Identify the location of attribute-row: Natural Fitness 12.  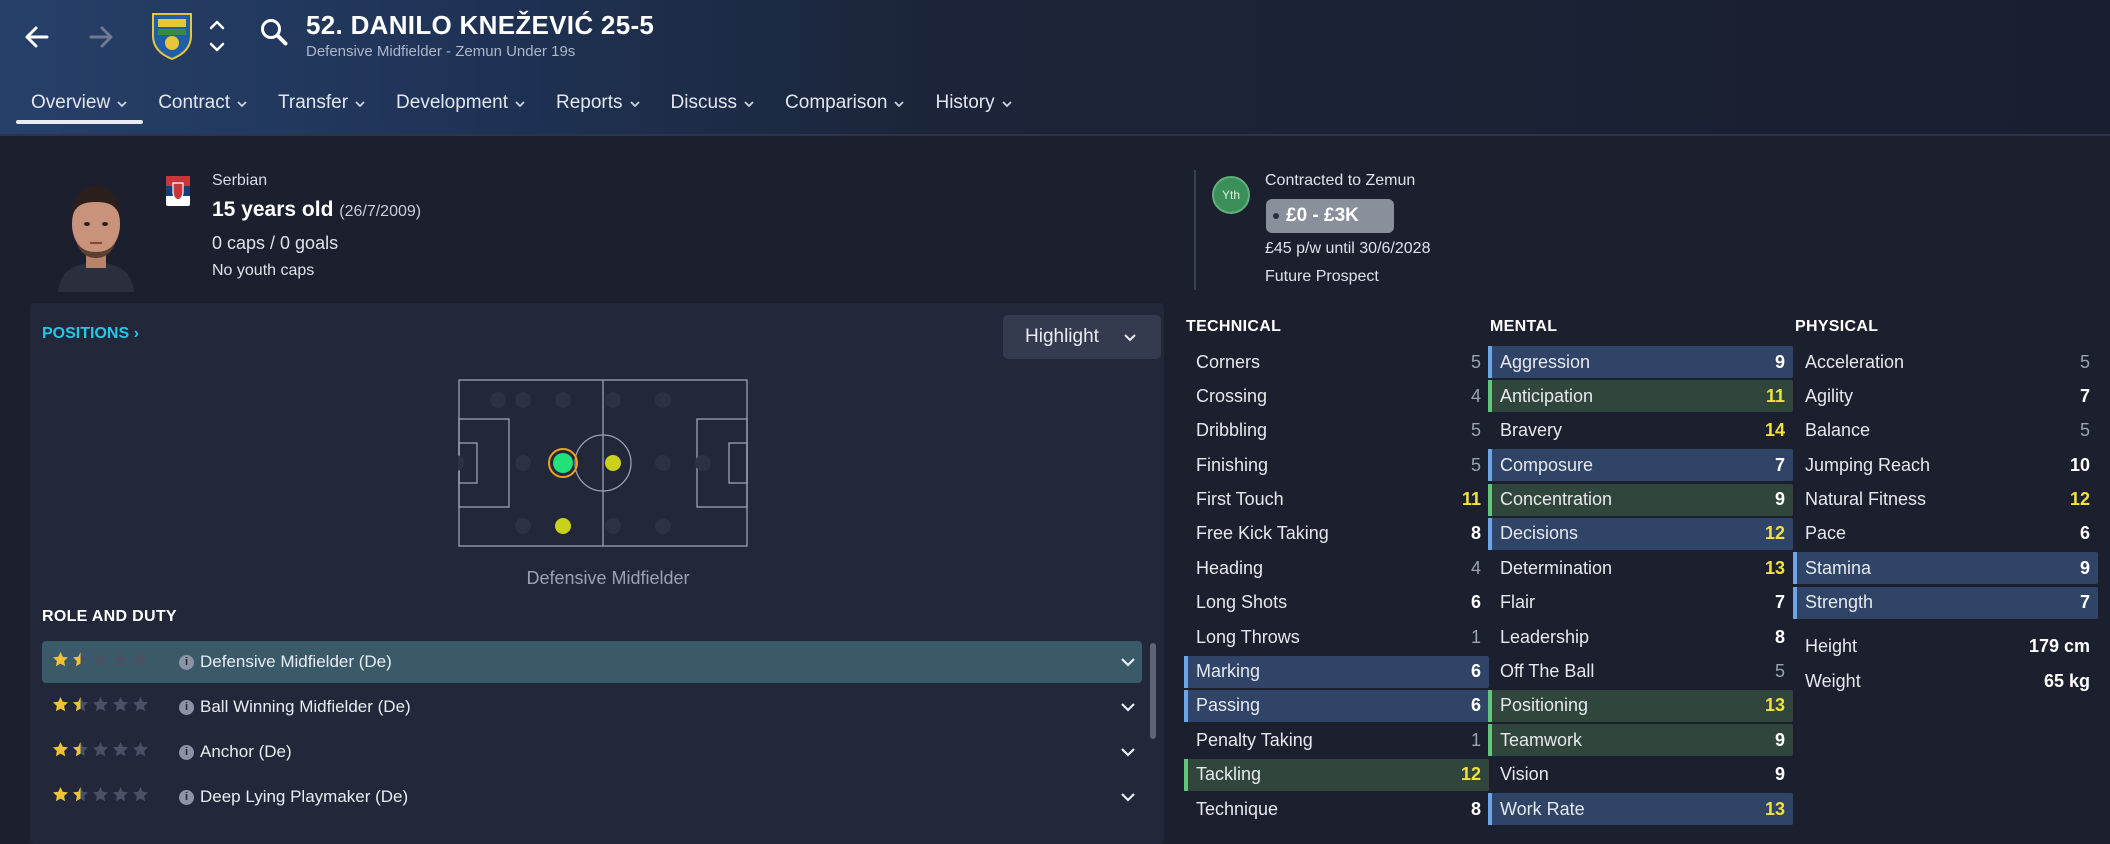
(1945, 500).